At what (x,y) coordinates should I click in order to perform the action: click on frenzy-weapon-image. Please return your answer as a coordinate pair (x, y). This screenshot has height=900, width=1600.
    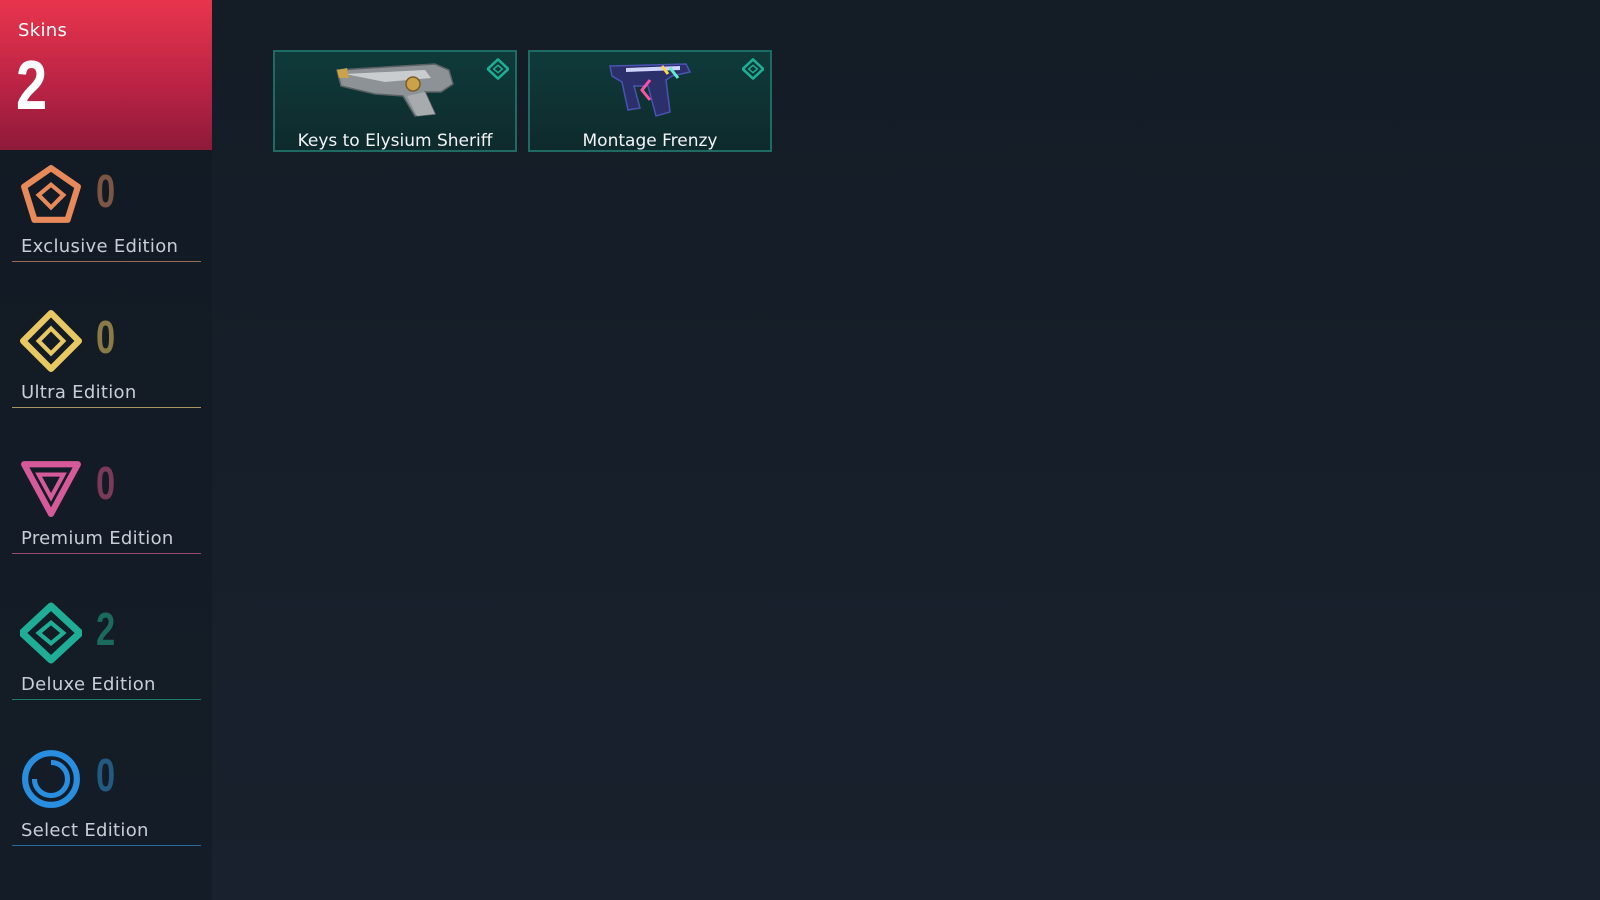
    Looking at the image, I should click on (650, 90).